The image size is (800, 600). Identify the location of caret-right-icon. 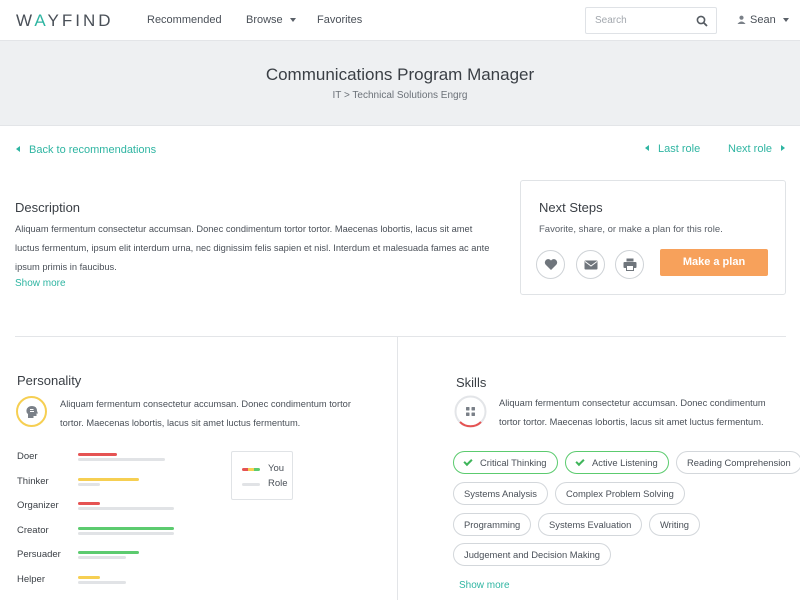
(783, 148).